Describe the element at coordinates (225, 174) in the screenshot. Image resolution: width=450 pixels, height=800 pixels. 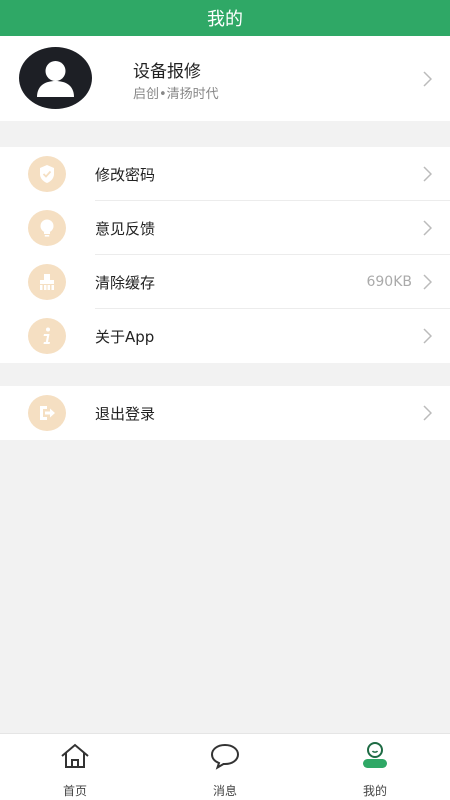
I see `change-password-row: 修改密码` at that location.